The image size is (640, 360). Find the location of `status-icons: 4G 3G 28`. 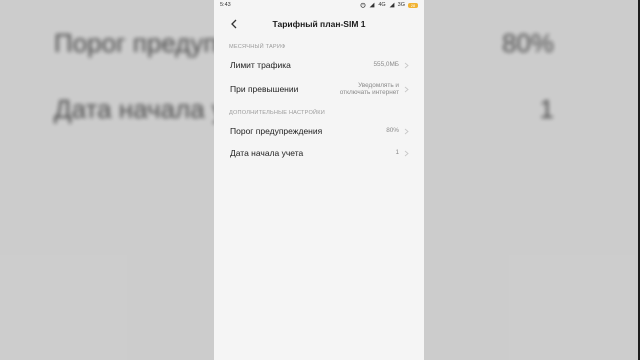

status-icons: 4G 3G 28 is located at coordinates (389, 5).